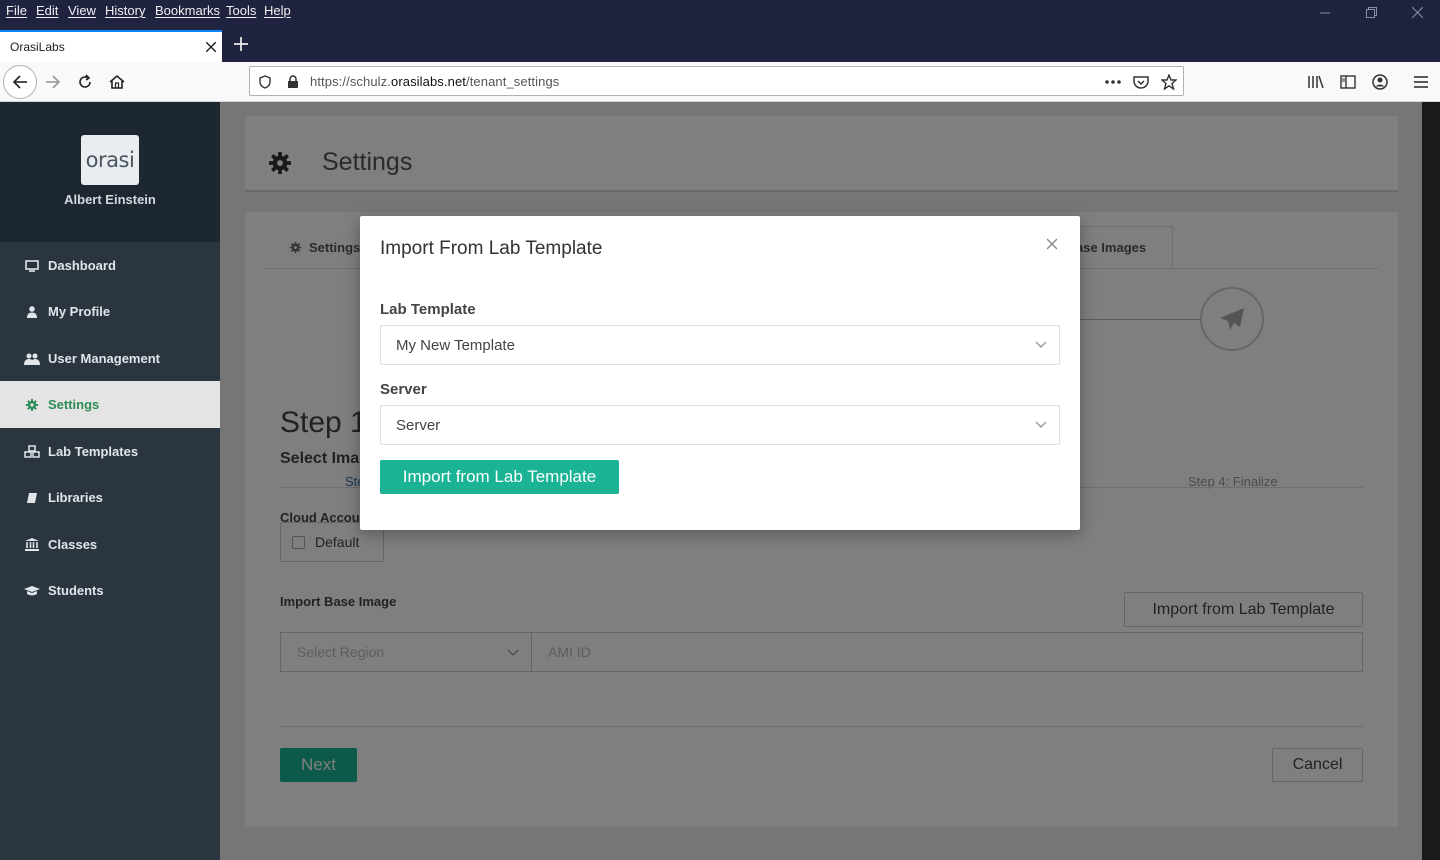  I want to click on new-tab-button, so click(241, 44).